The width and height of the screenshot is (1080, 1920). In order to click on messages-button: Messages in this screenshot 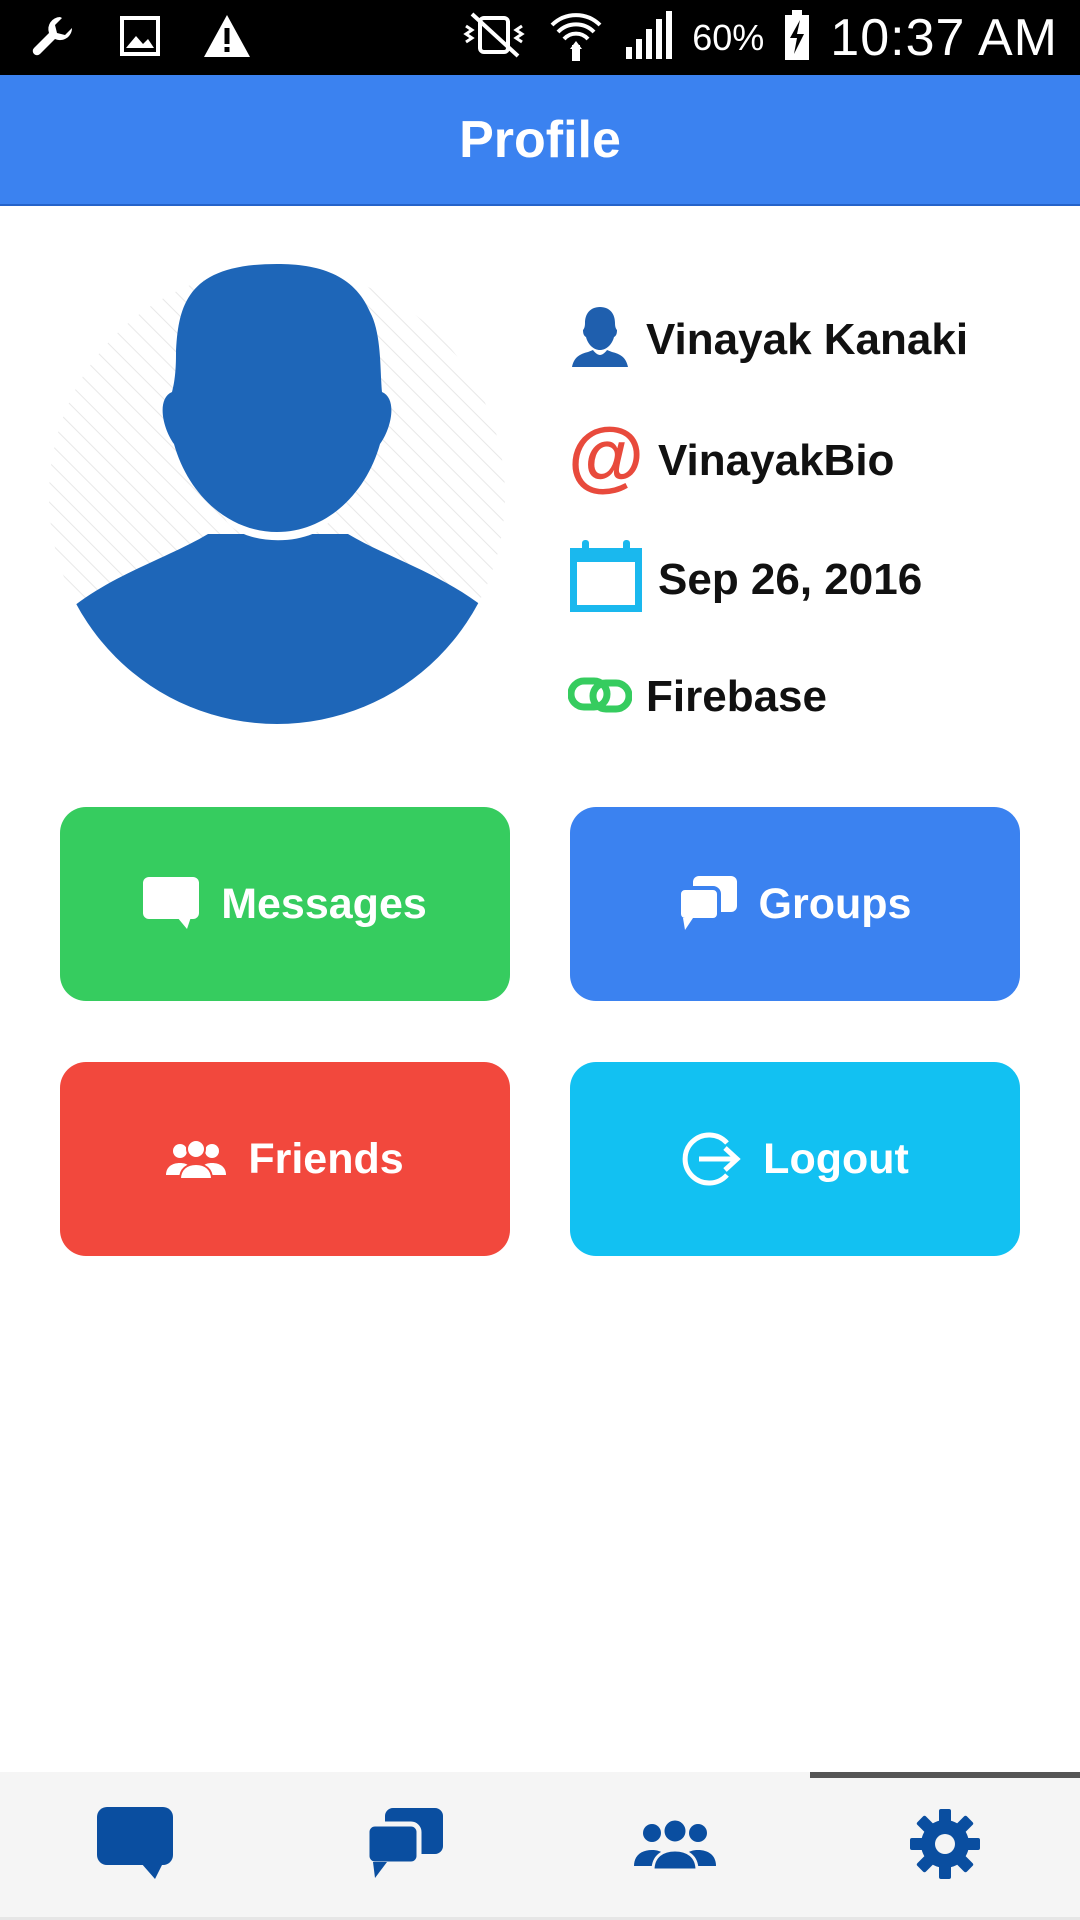, I will do `click(285, 904)`.